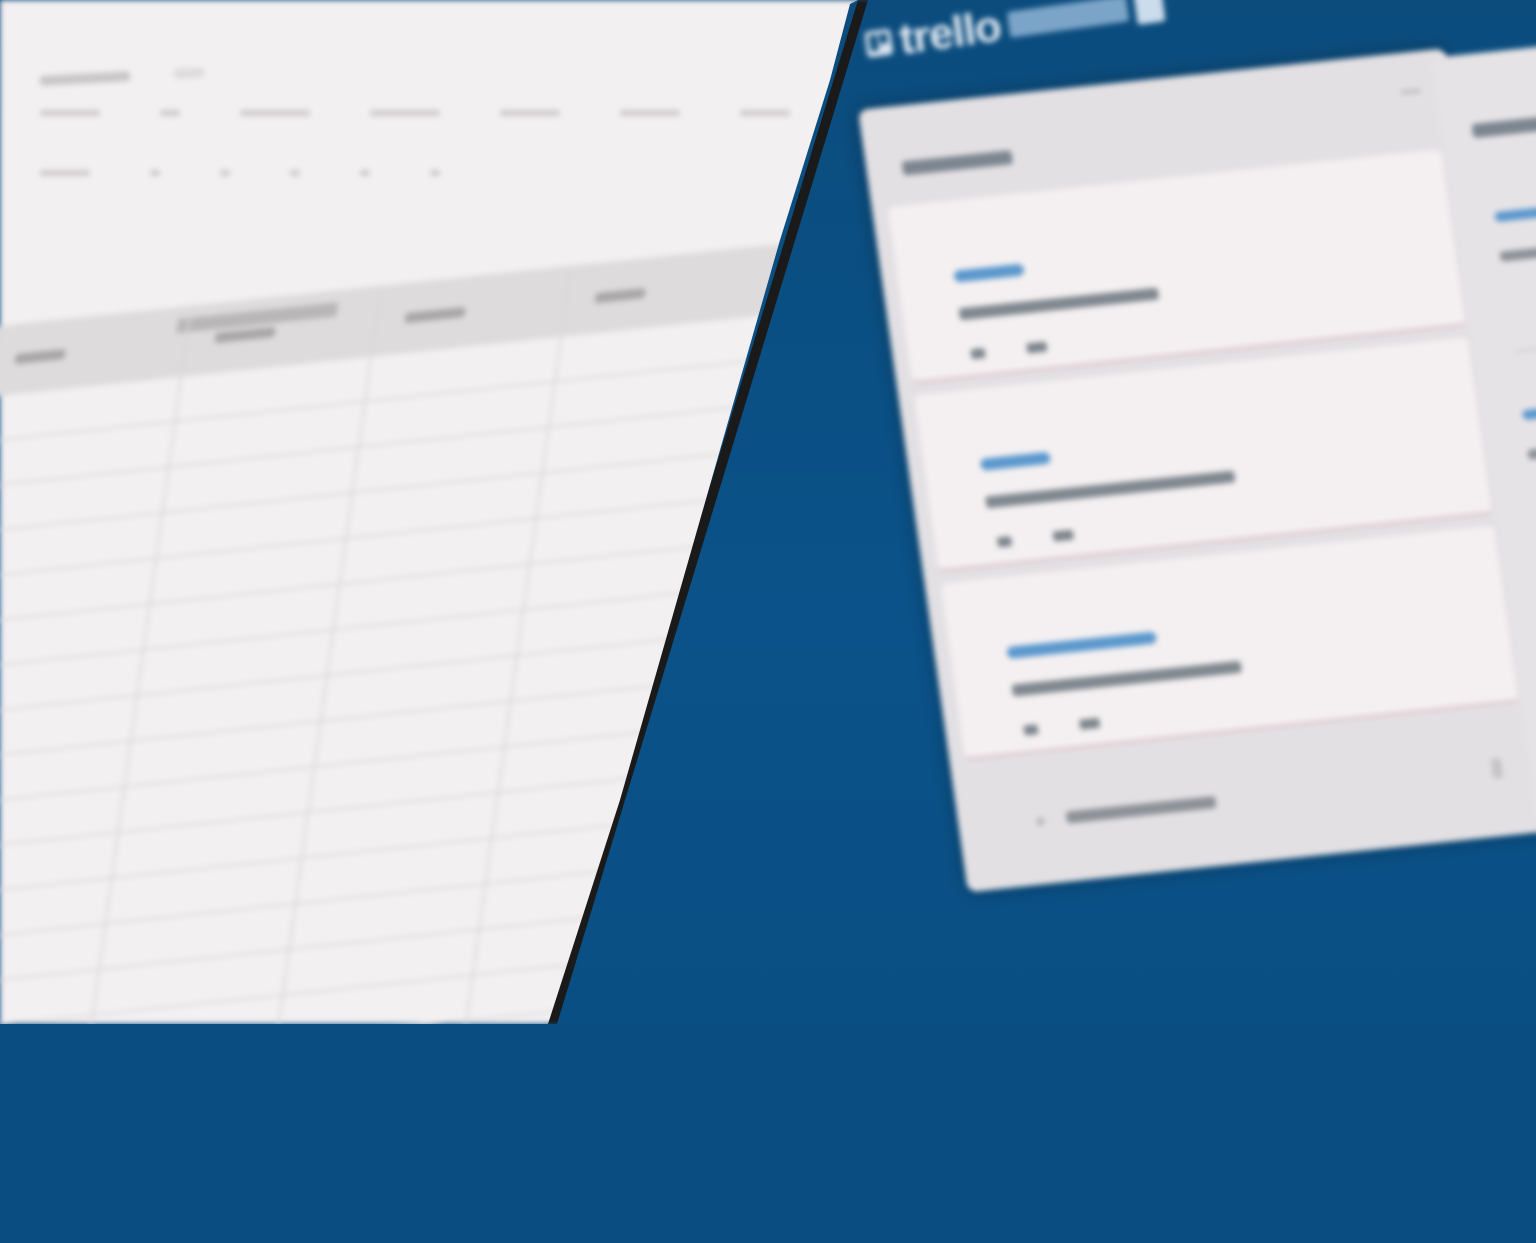 This screenshot has height=1243, width=1536. I want to click on board-name, so click(1067, 19).